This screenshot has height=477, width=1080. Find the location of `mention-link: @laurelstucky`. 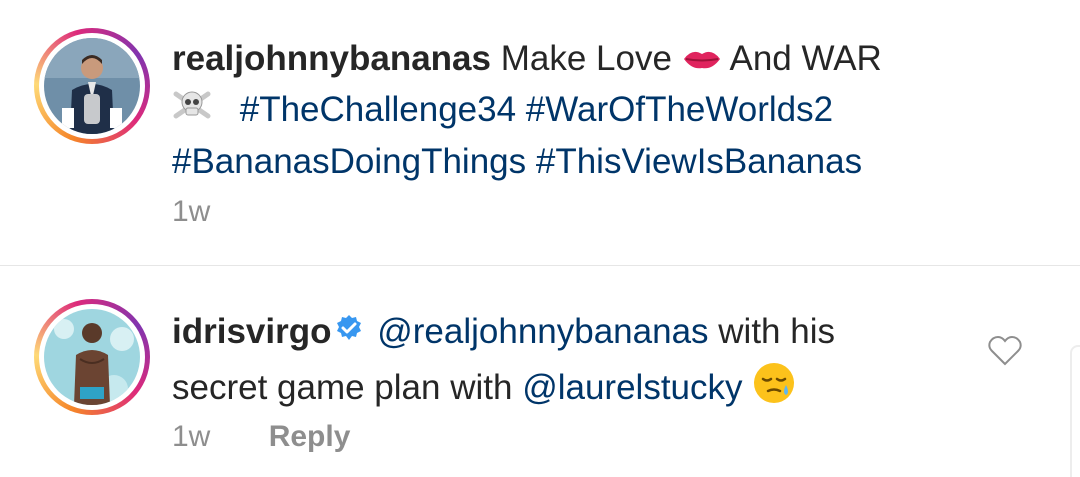

mention-link: @laurelstucky is located at coordinates (632, 387).